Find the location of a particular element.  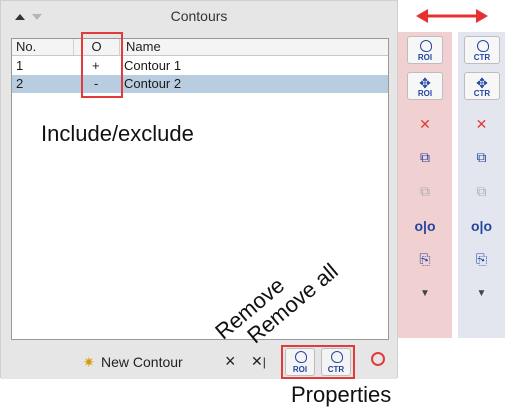

remove-button: × is located at coordinates (230, 361).